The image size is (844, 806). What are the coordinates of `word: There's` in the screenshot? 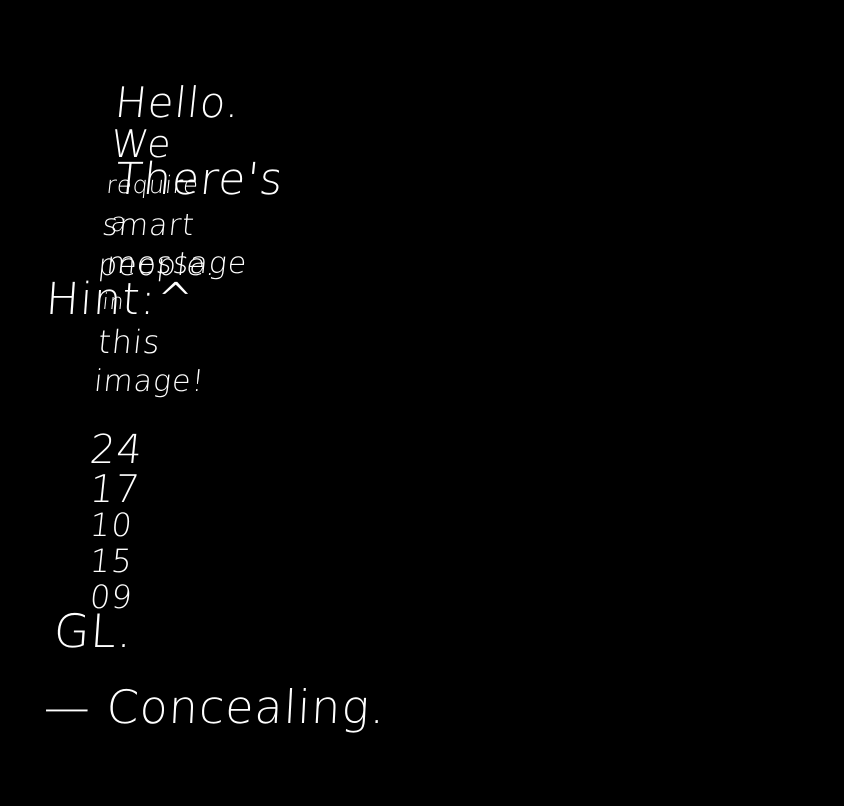 It's located at (199, 179).